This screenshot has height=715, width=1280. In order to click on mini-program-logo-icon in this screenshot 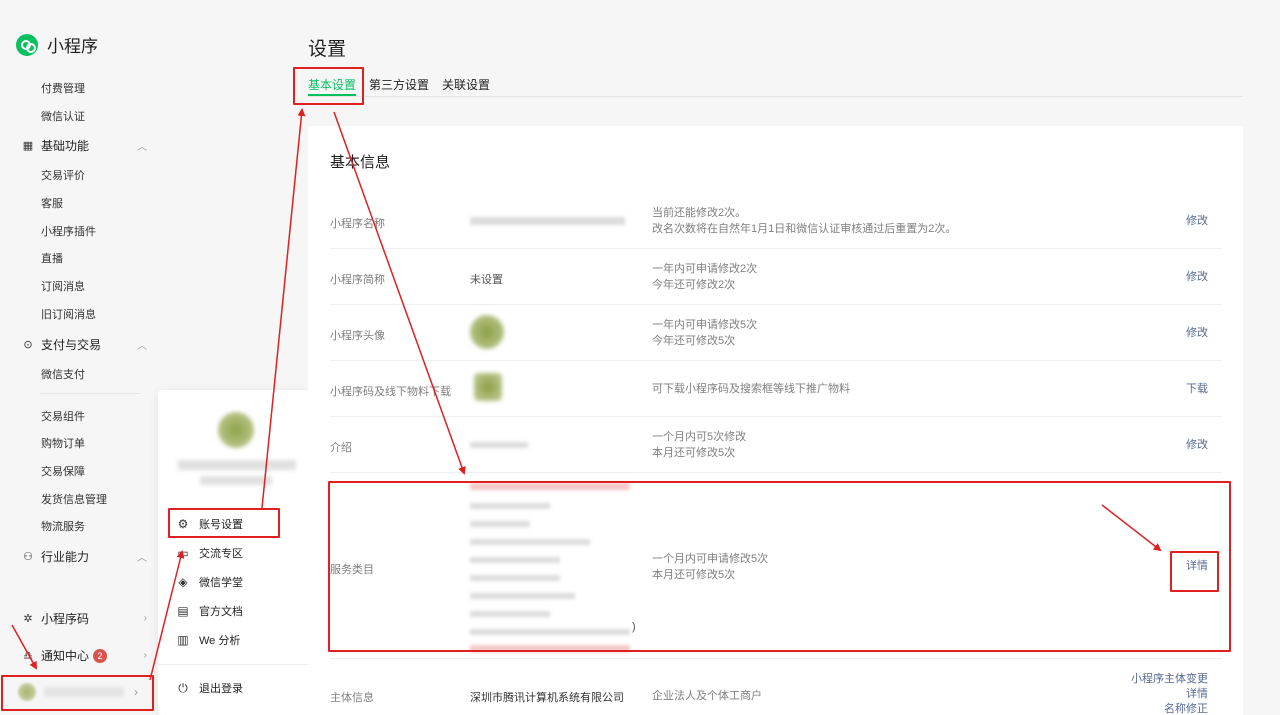, I will do `click(27, 44)`.